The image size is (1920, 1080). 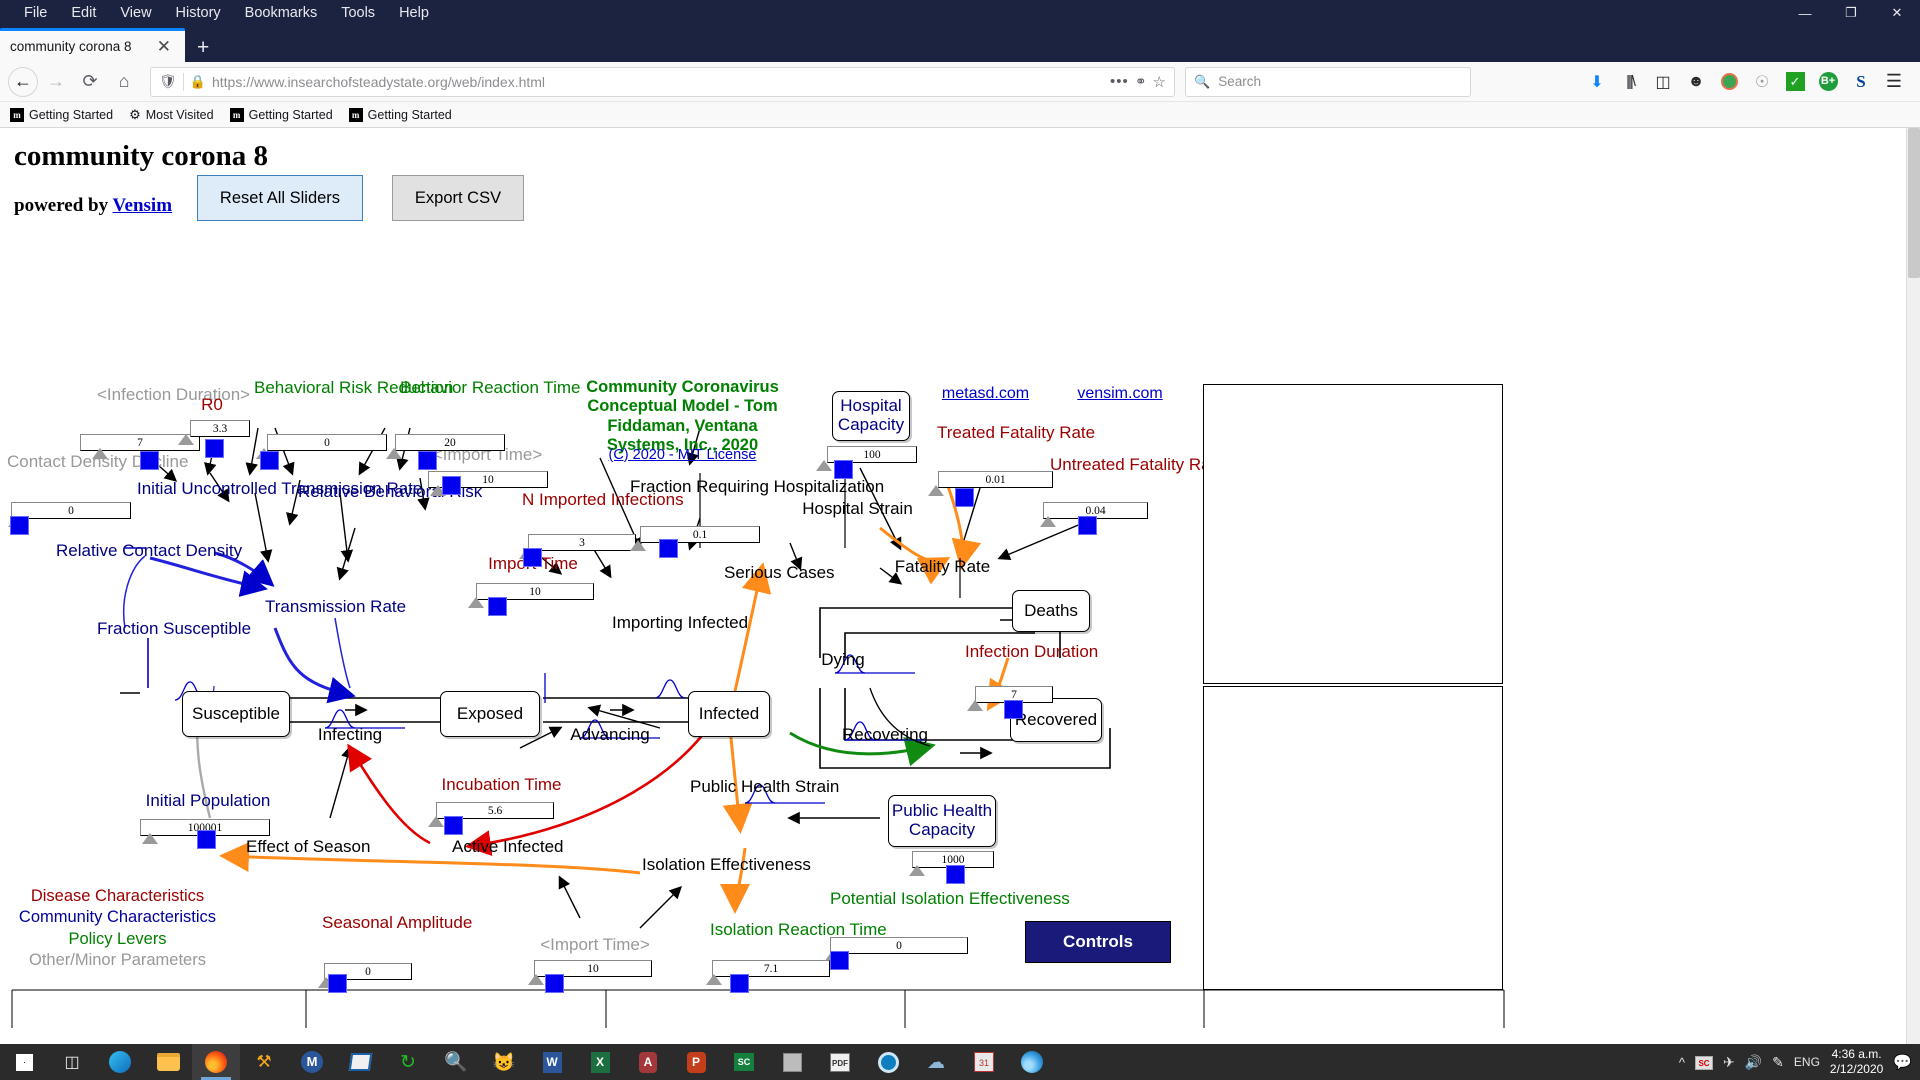 I want to click on controls-button: Controls, so click(x=1098, y=942).